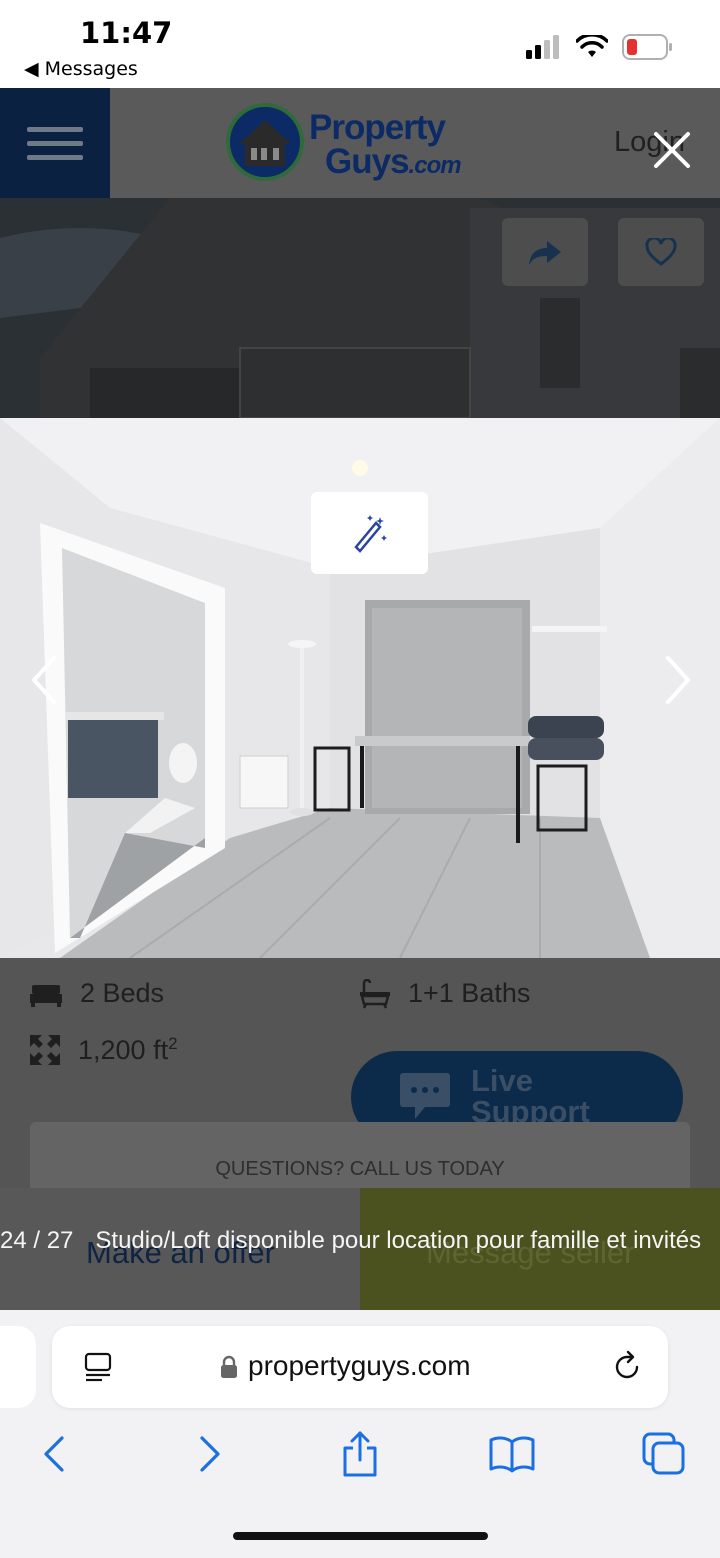  I want to click on previous-photo-arrow-icon, so click(44, 680).